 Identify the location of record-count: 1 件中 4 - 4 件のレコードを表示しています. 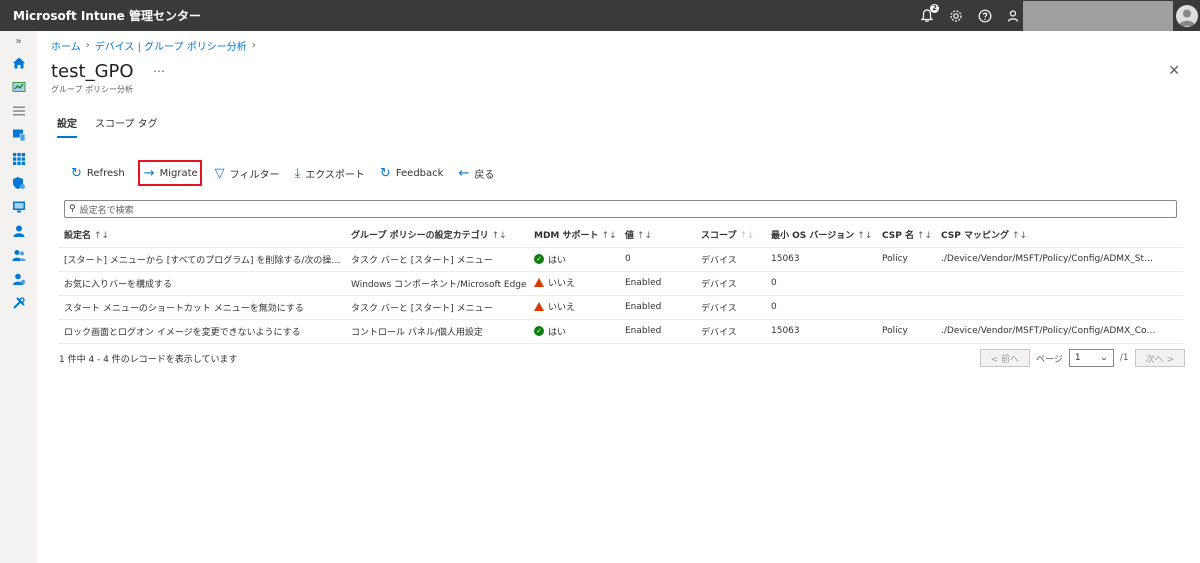
(148, 360).